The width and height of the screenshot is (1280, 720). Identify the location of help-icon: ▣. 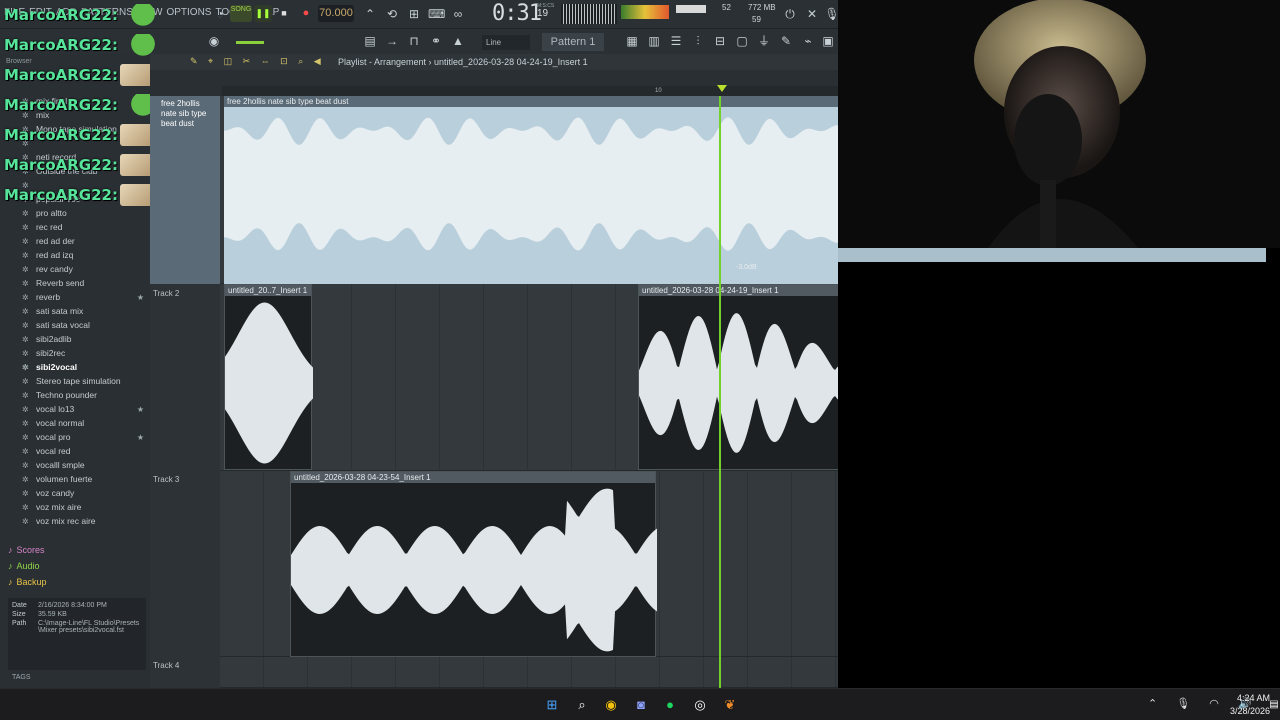
(828, 41).